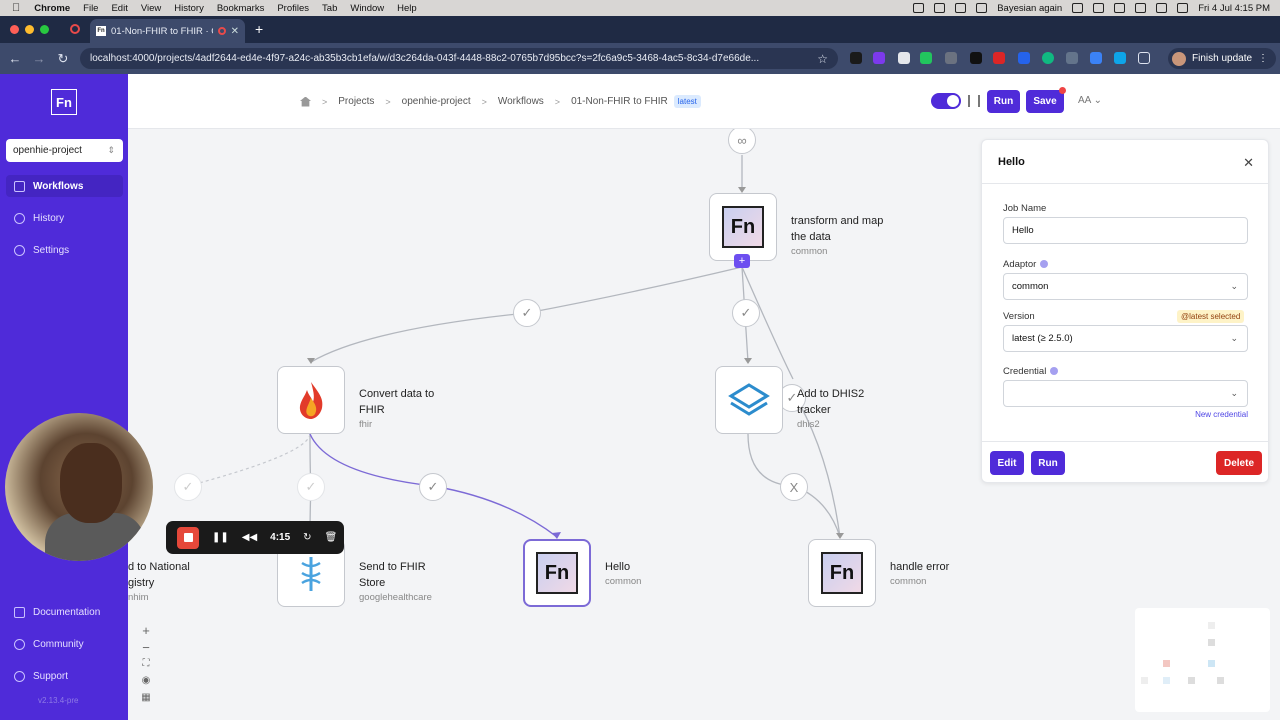 The height and width of the screenshot is (720, 1280). I want to click on save-button: Save, so click(1045, 101).